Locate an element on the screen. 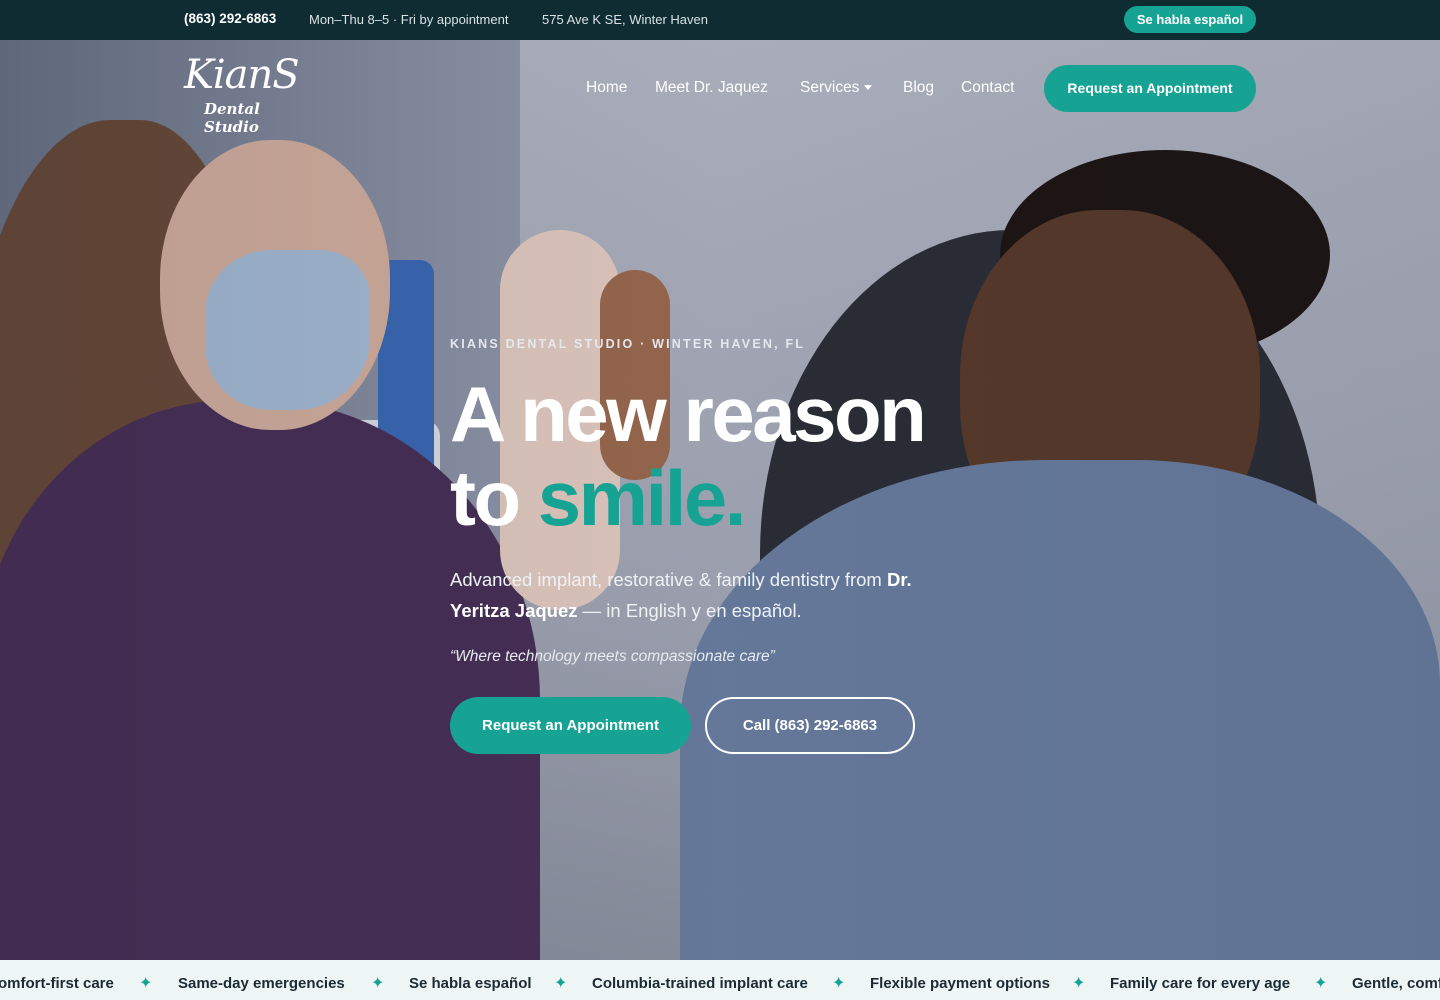 This screenshot has width=1440, height=1000. nav-contact: Contact is located at coordinates (987, 88).